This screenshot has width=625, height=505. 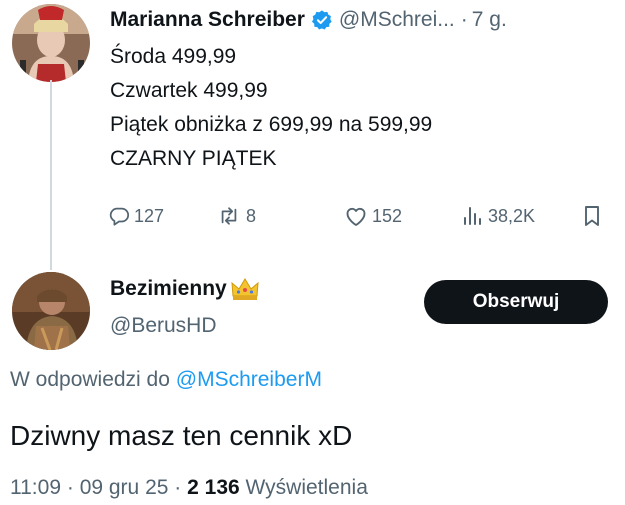 I want to click on reply-count: 127, so click(x=149, y=215).